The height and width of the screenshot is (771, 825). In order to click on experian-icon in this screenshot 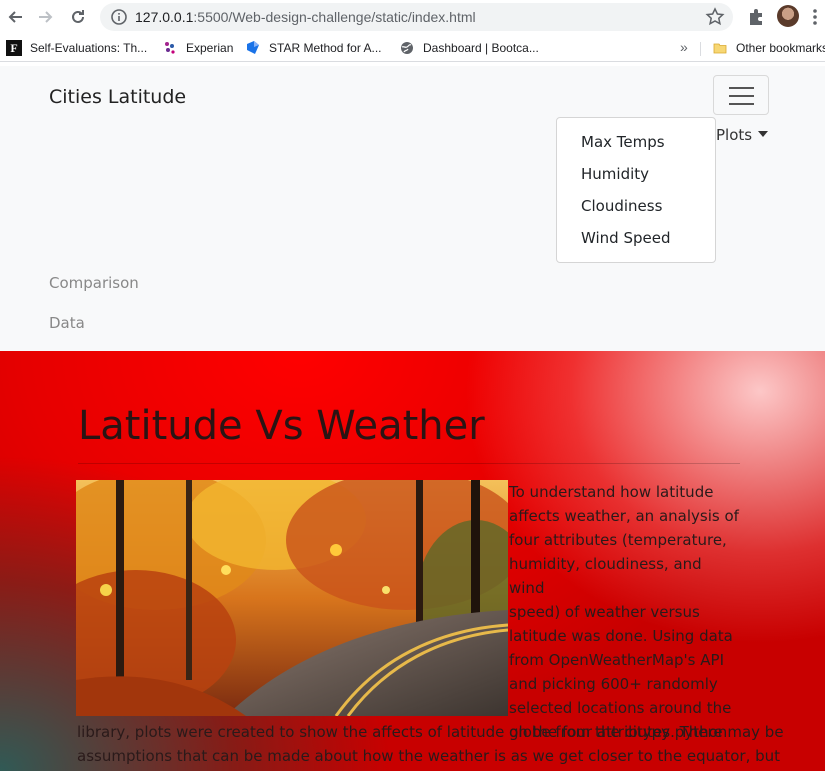, I will do `click(170, 48)`.